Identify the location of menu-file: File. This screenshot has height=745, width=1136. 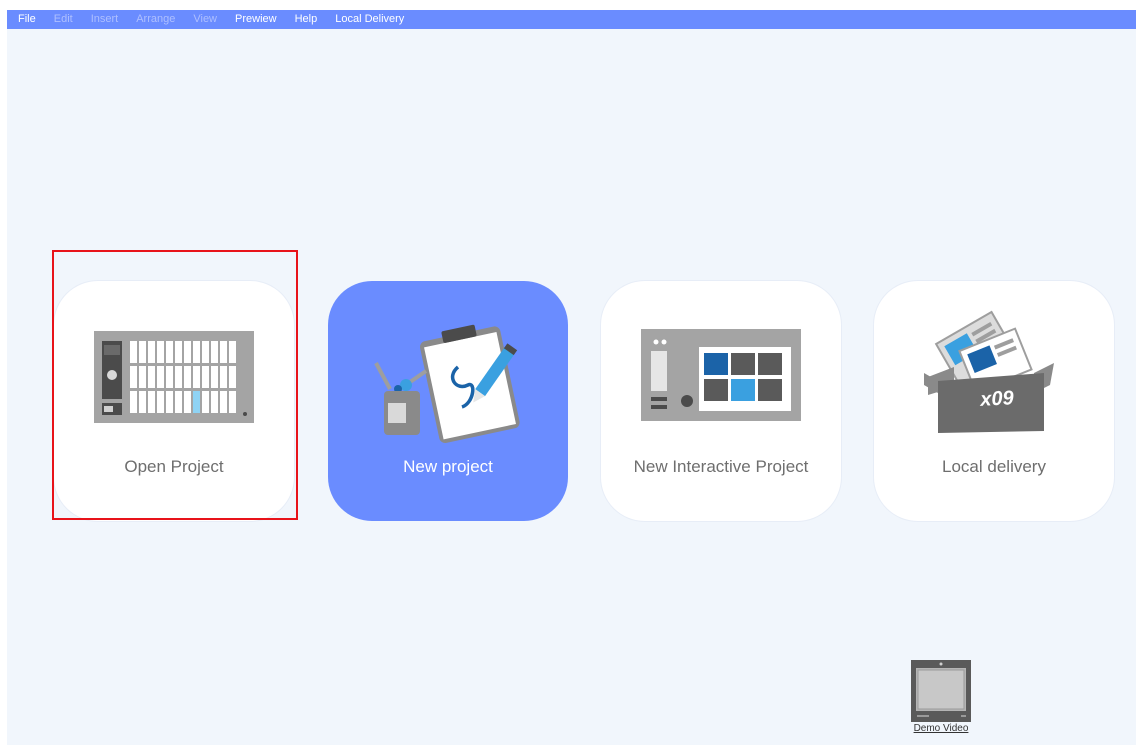
(26, 19).